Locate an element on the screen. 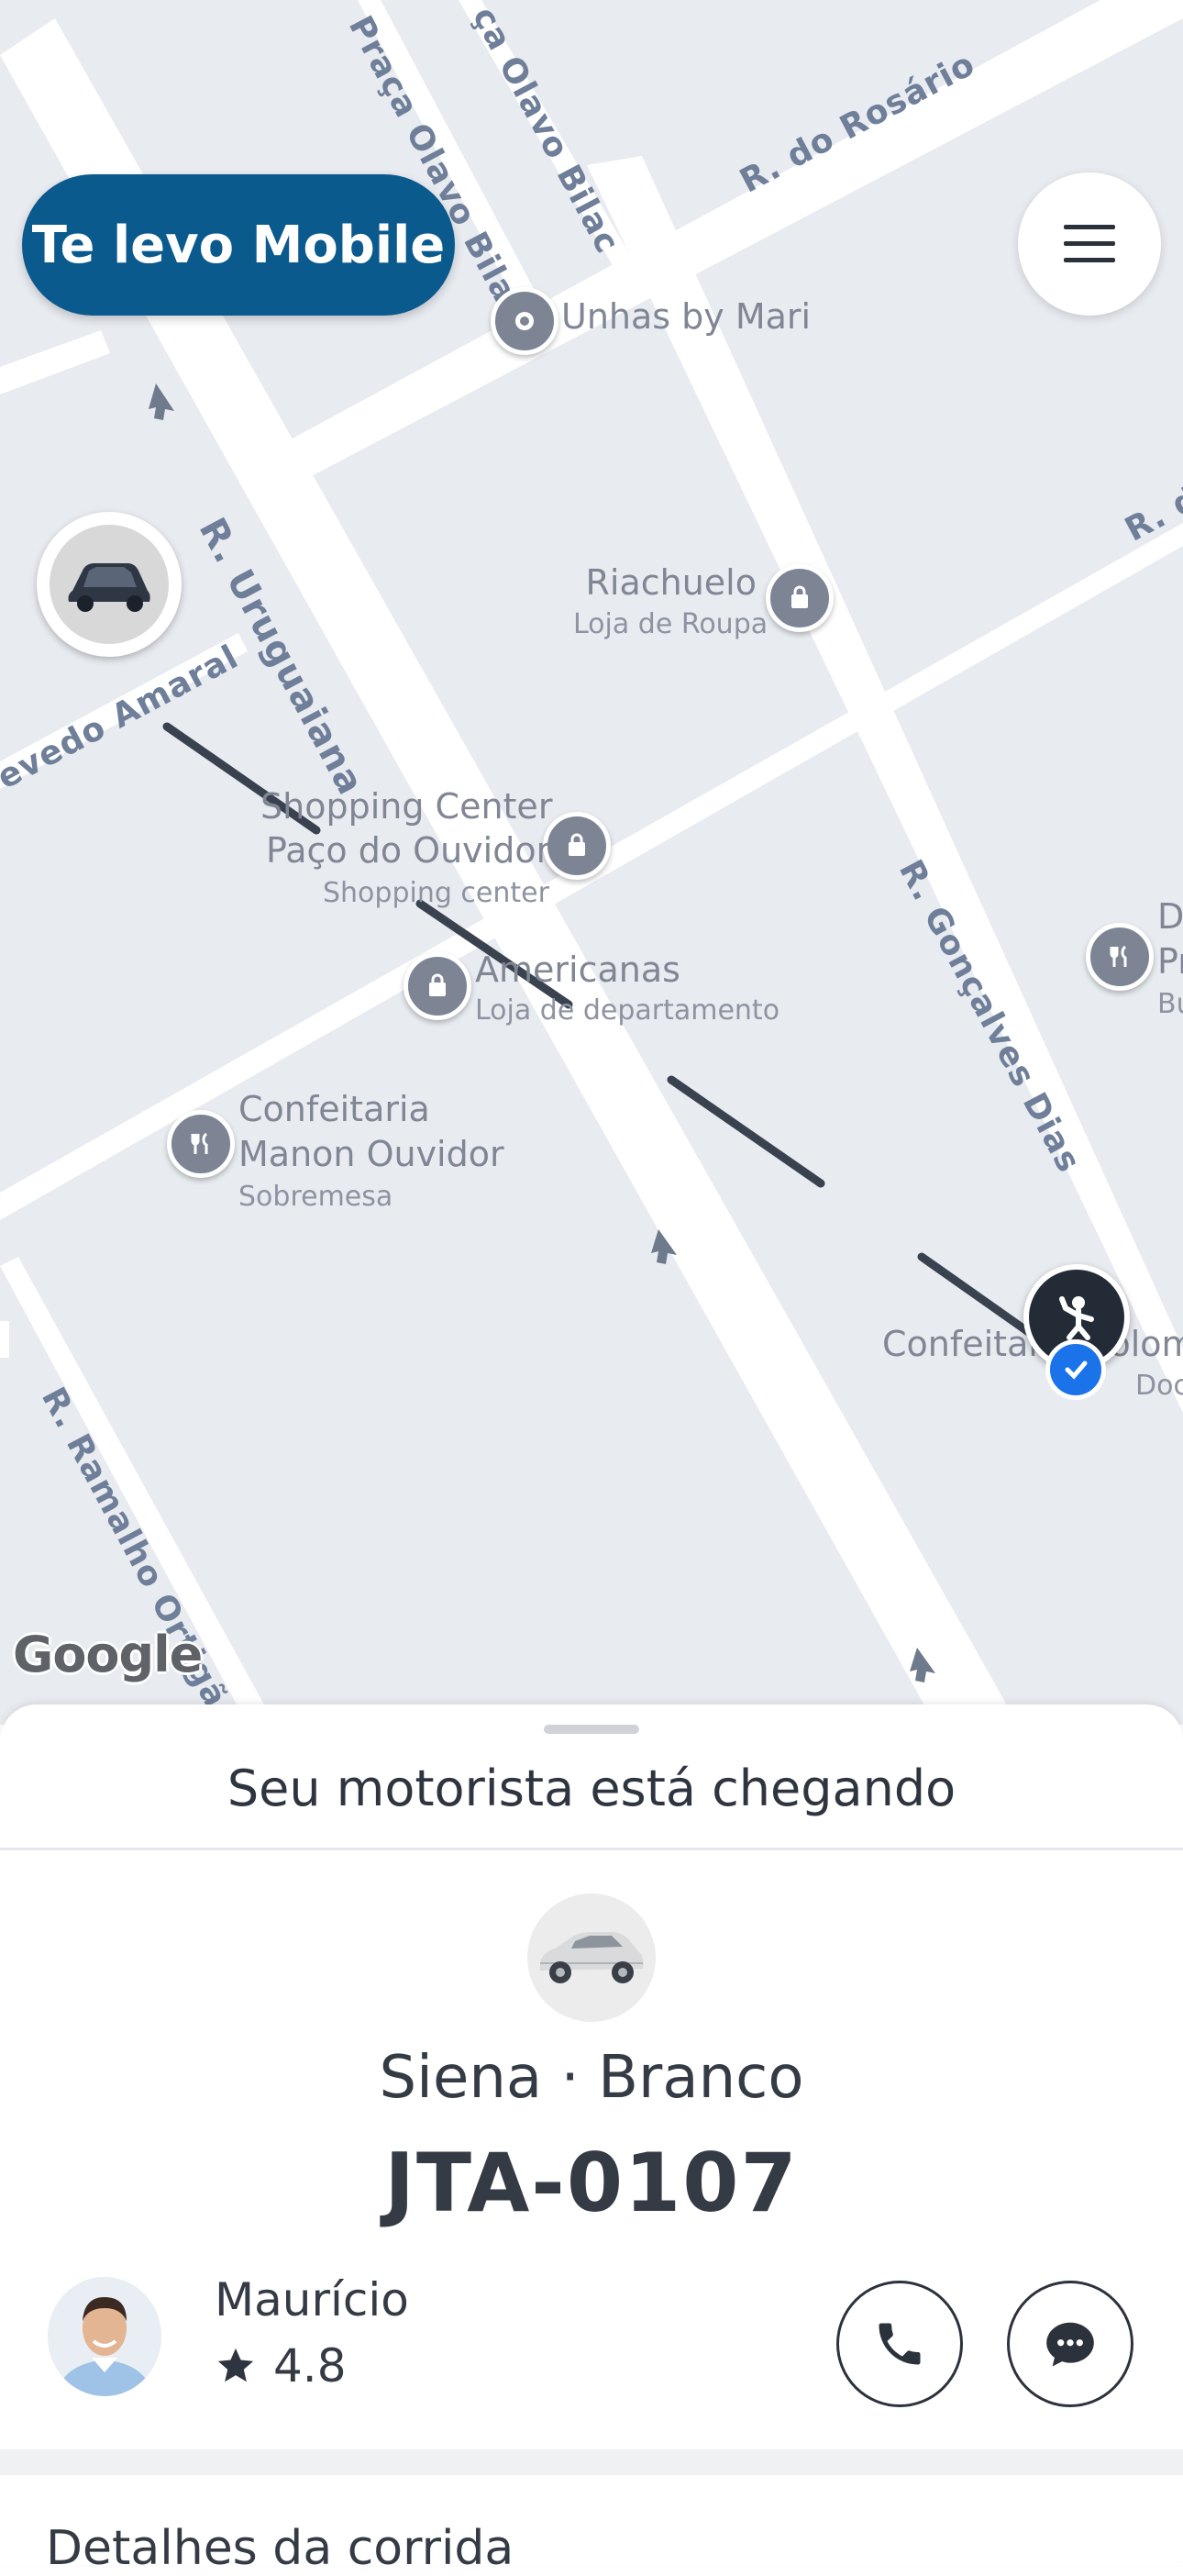  menu-button is located at coordinates (1089, 244).